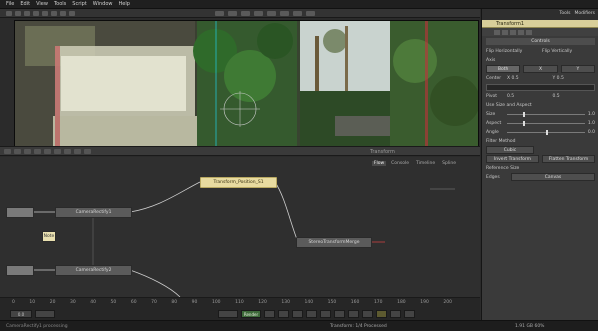  I want to click on flip-vertical-checkbox: Flip Vertically, so click(568, 51).